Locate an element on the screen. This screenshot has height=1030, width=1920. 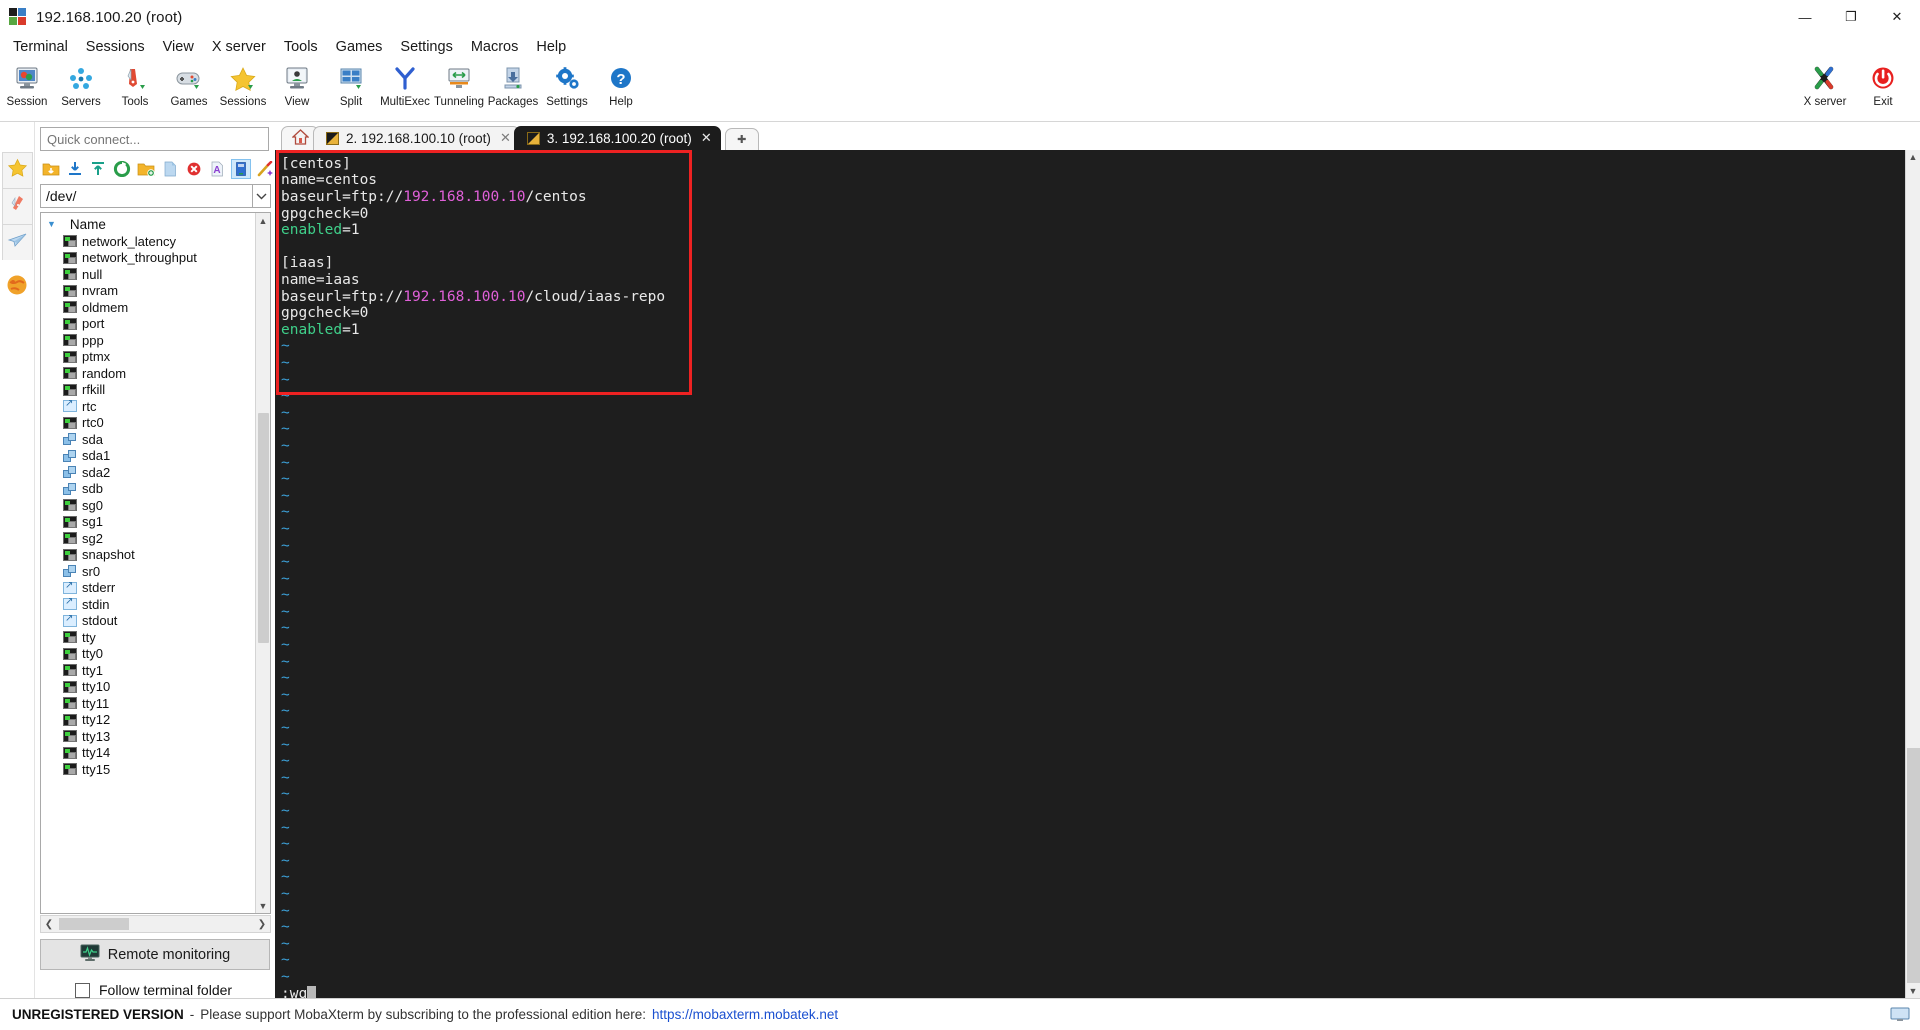
terminal-scroll-thumb is located at coordinates (1913, 865).